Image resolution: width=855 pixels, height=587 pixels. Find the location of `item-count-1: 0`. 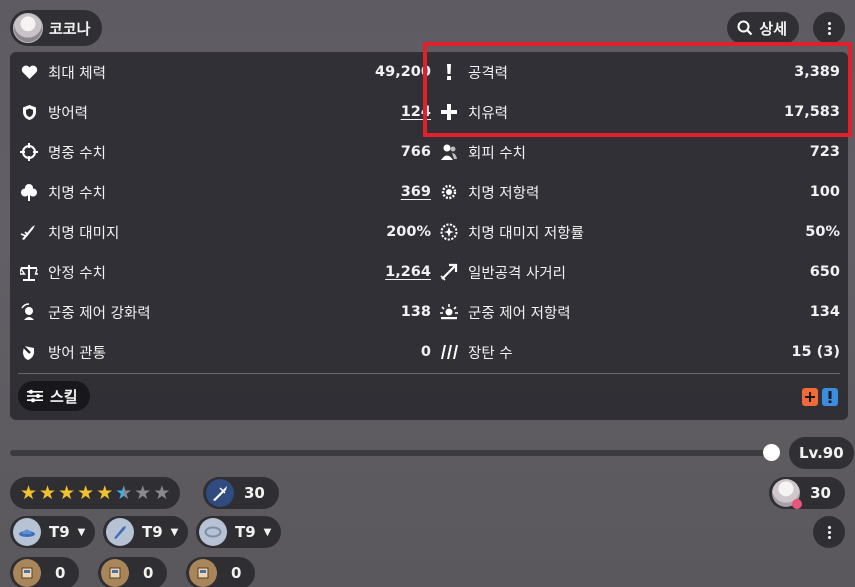

item-count-1: 0 is located at coordinates (45, 572).